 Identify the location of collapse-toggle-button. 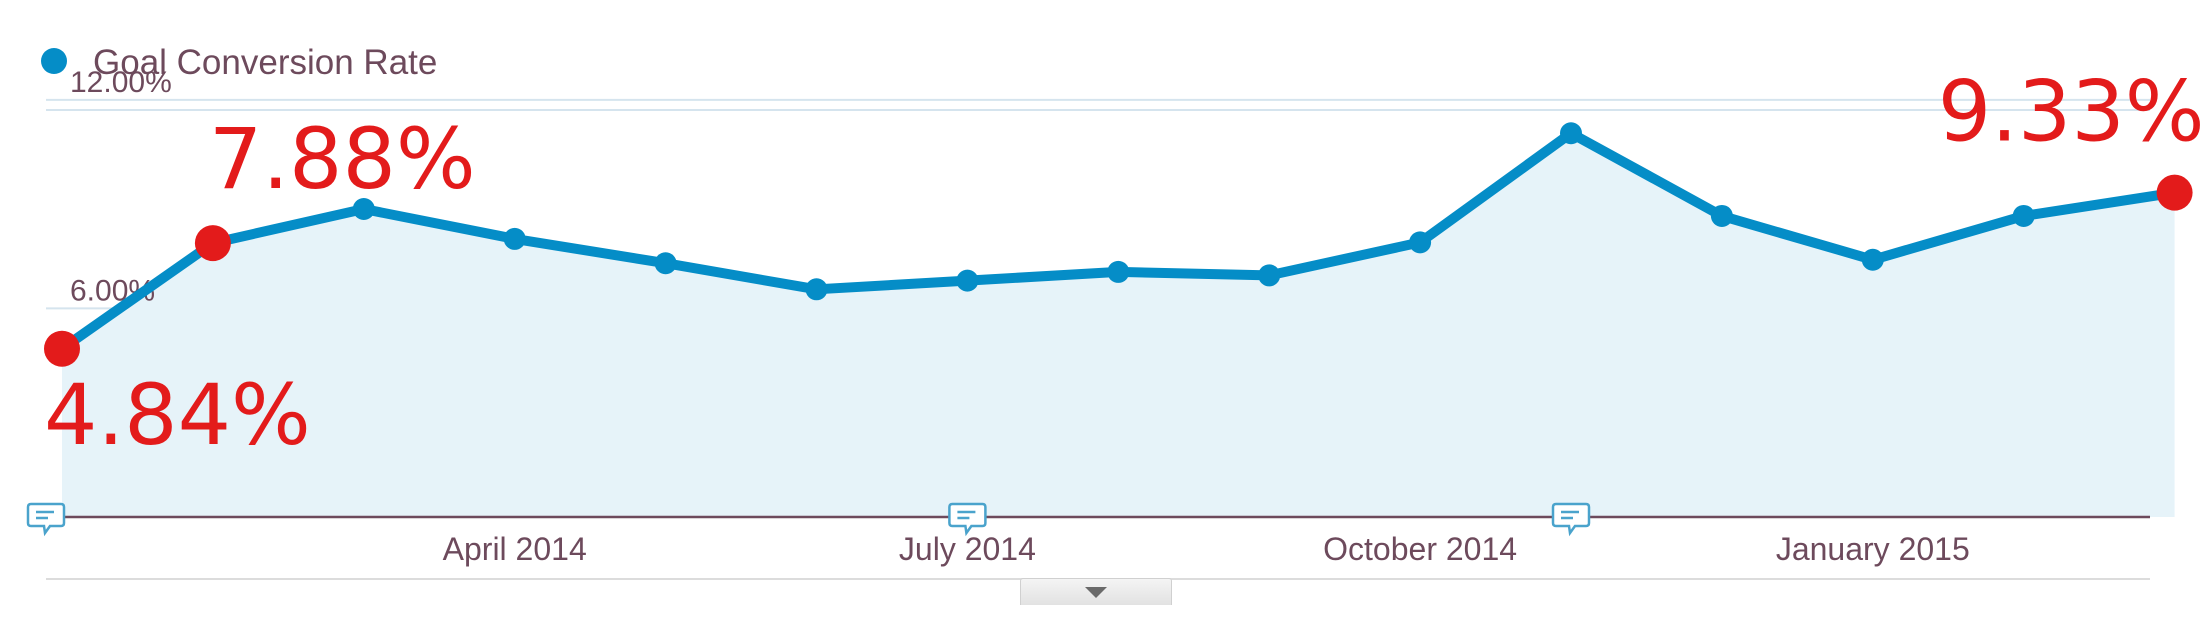
(1096, 591).